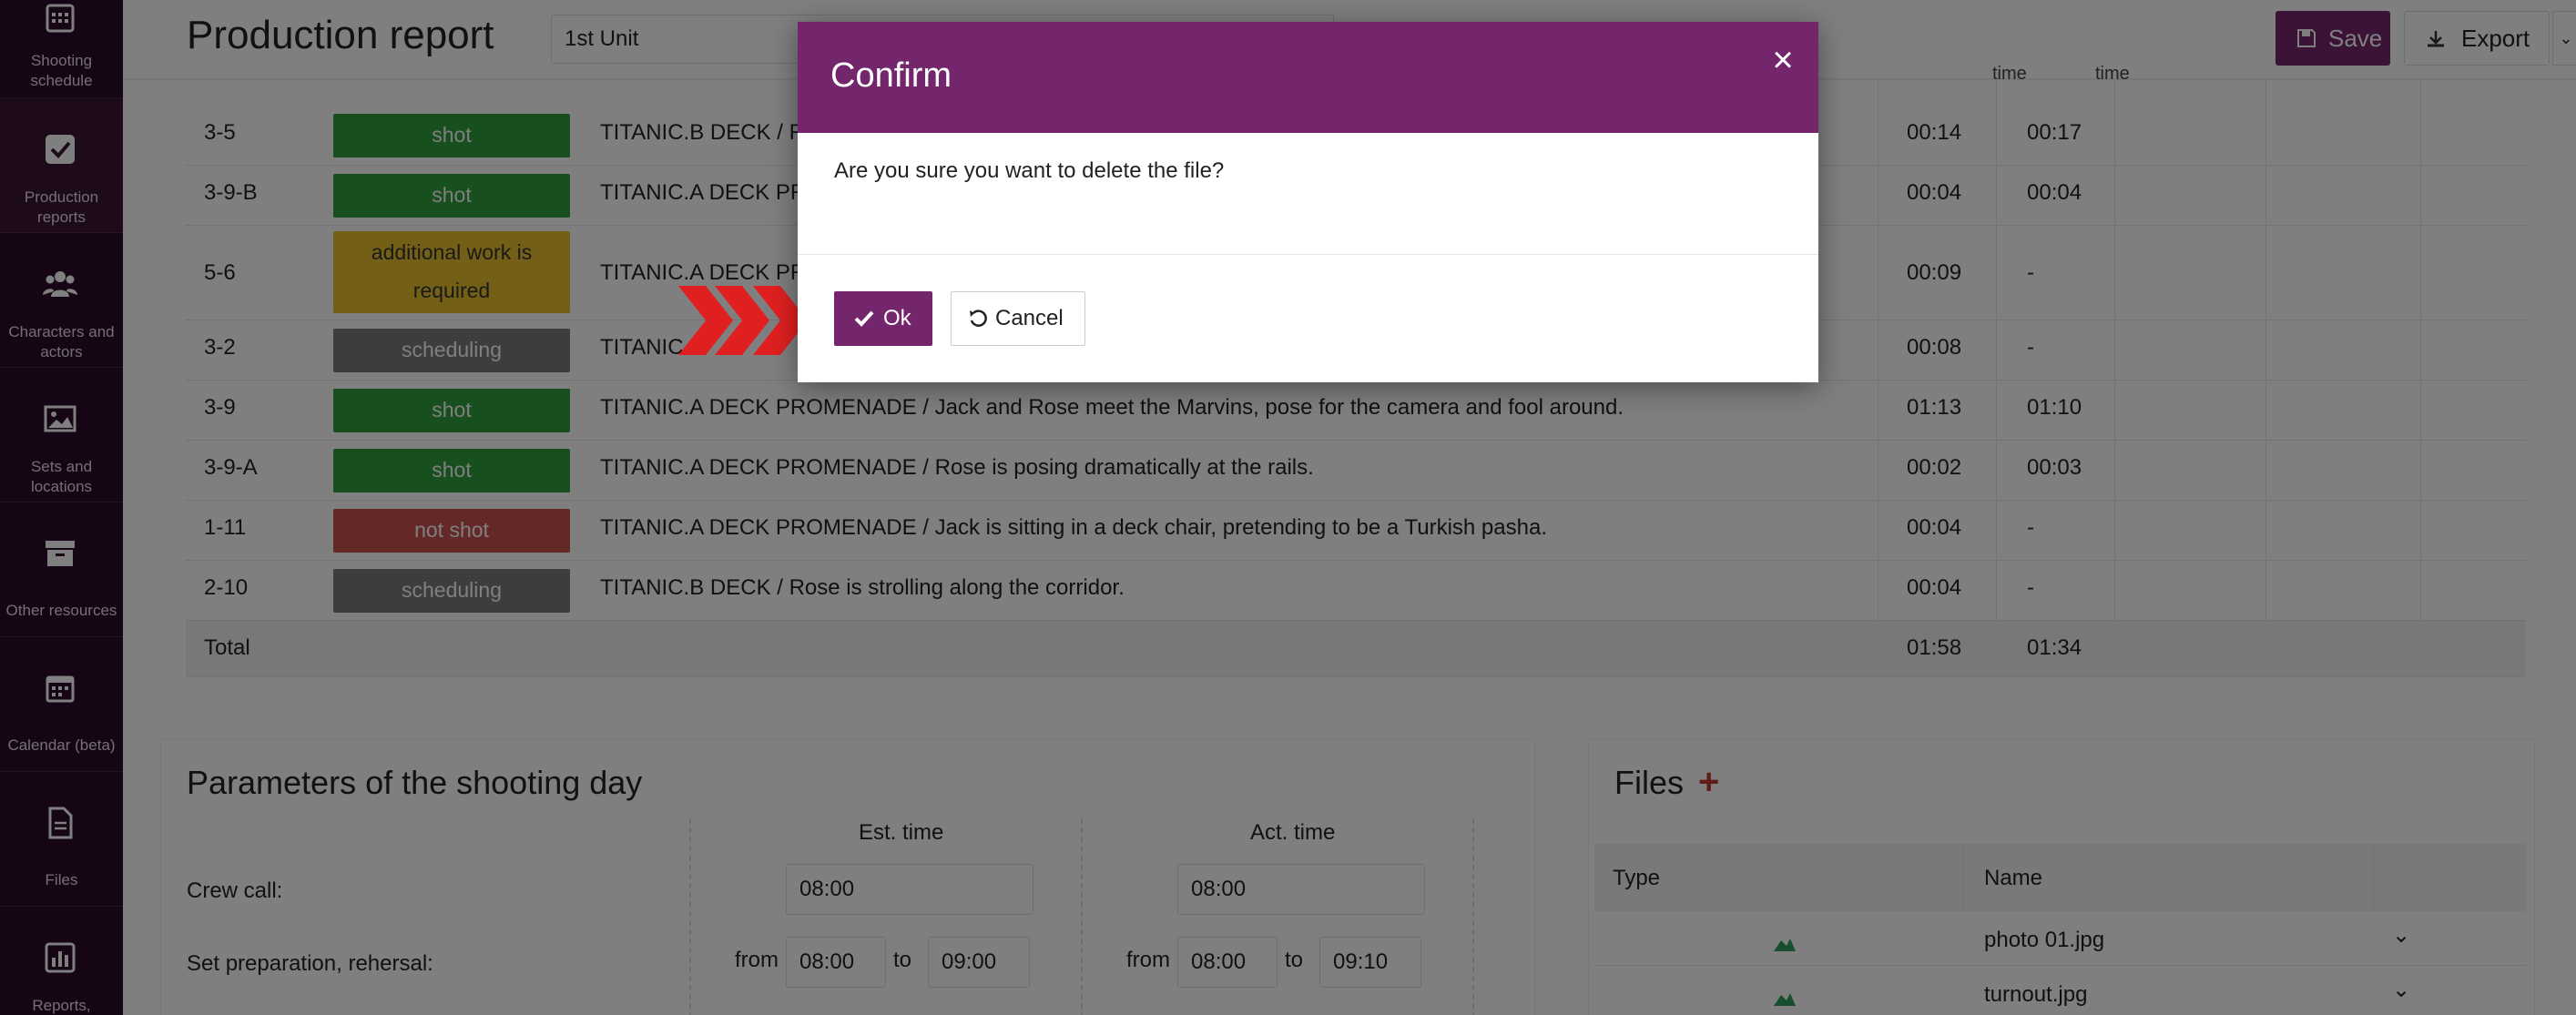 The height and width of the screenshot is (1015, 2576). Describe the element at coordinates (864, 318) in the screenshot. I see `check-icon` at that location.